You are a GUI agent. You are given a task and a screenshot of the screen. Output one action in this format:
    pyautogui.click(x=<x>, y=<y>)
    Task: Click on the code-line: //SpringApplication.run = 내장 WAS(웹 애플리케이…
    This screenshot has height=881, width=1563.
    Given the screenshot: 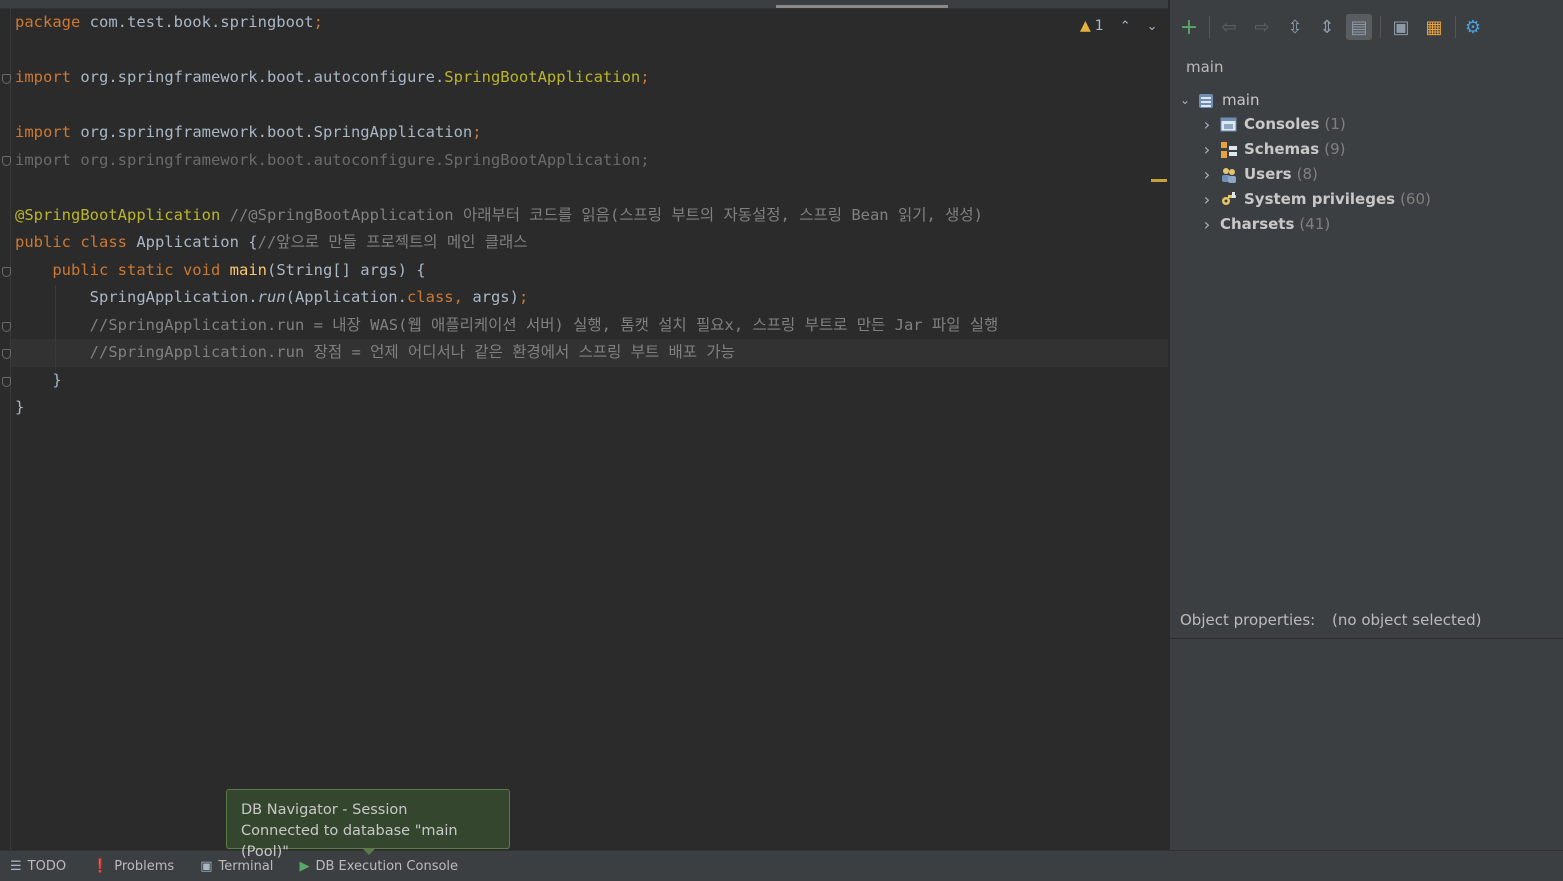 What is the action you would take?
    pyautogui.click(x=507, y=325)
    